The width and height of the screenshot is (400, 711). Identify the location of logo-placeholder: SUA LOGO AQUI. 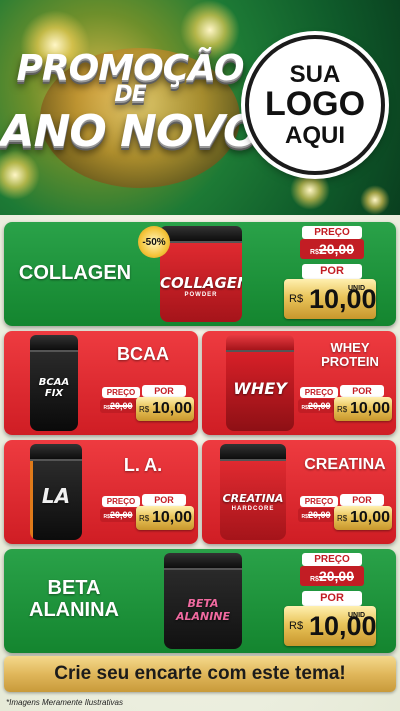
(315, 105).